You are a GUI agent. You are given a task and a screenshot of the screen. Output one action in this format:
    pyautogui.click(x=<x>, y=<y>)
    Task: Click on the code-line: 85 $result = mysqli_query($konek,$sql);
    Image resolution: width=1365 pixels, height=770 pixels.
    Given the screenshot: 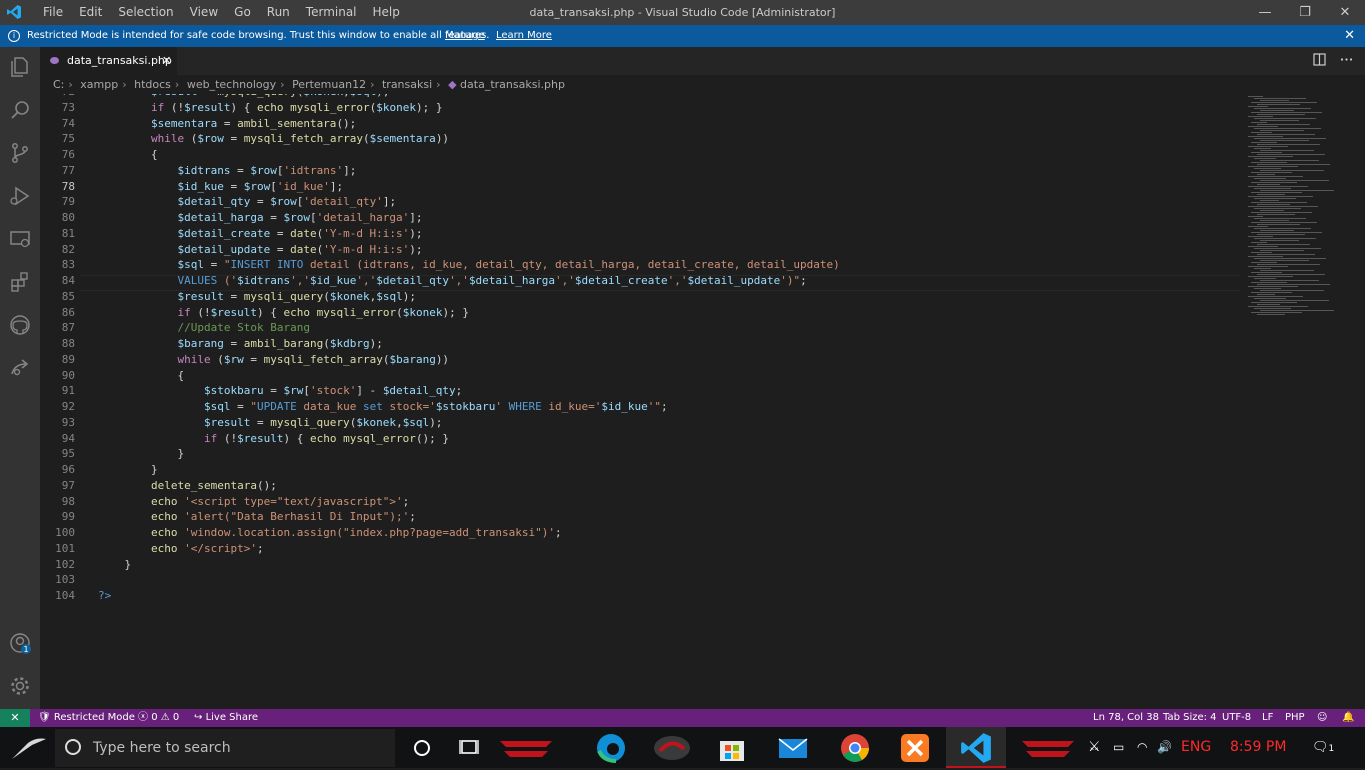 What is the action you would take?
    pyautogui.click(x=640, y=297)
    